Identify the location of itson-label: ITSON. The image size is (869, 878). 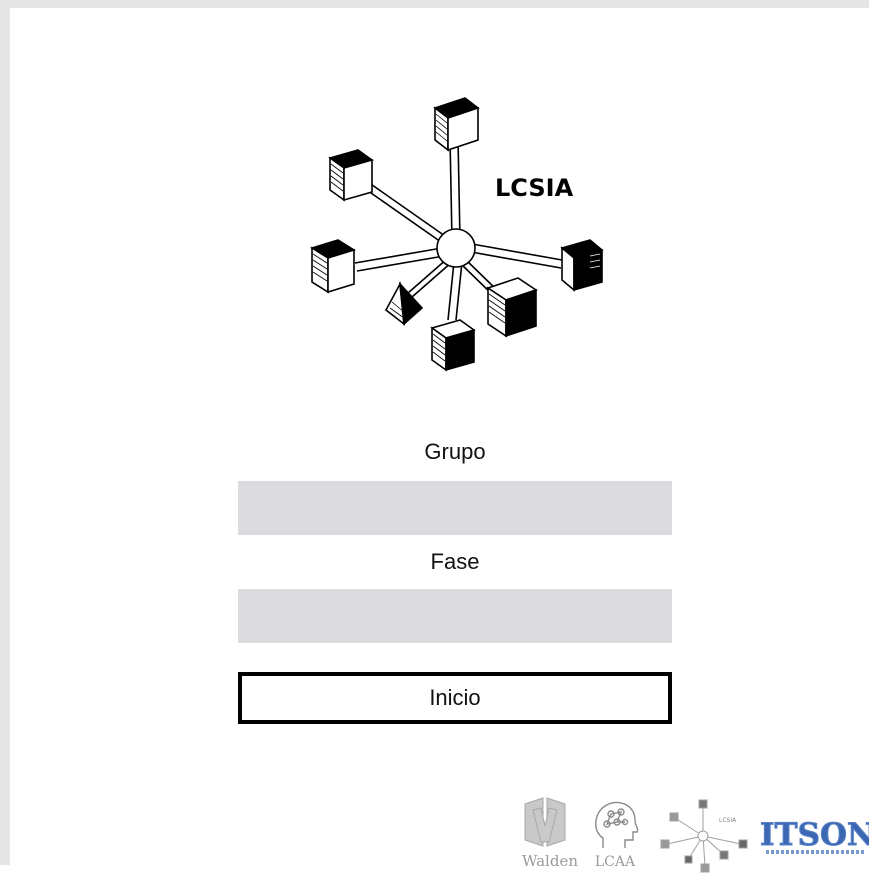
(814, 835).